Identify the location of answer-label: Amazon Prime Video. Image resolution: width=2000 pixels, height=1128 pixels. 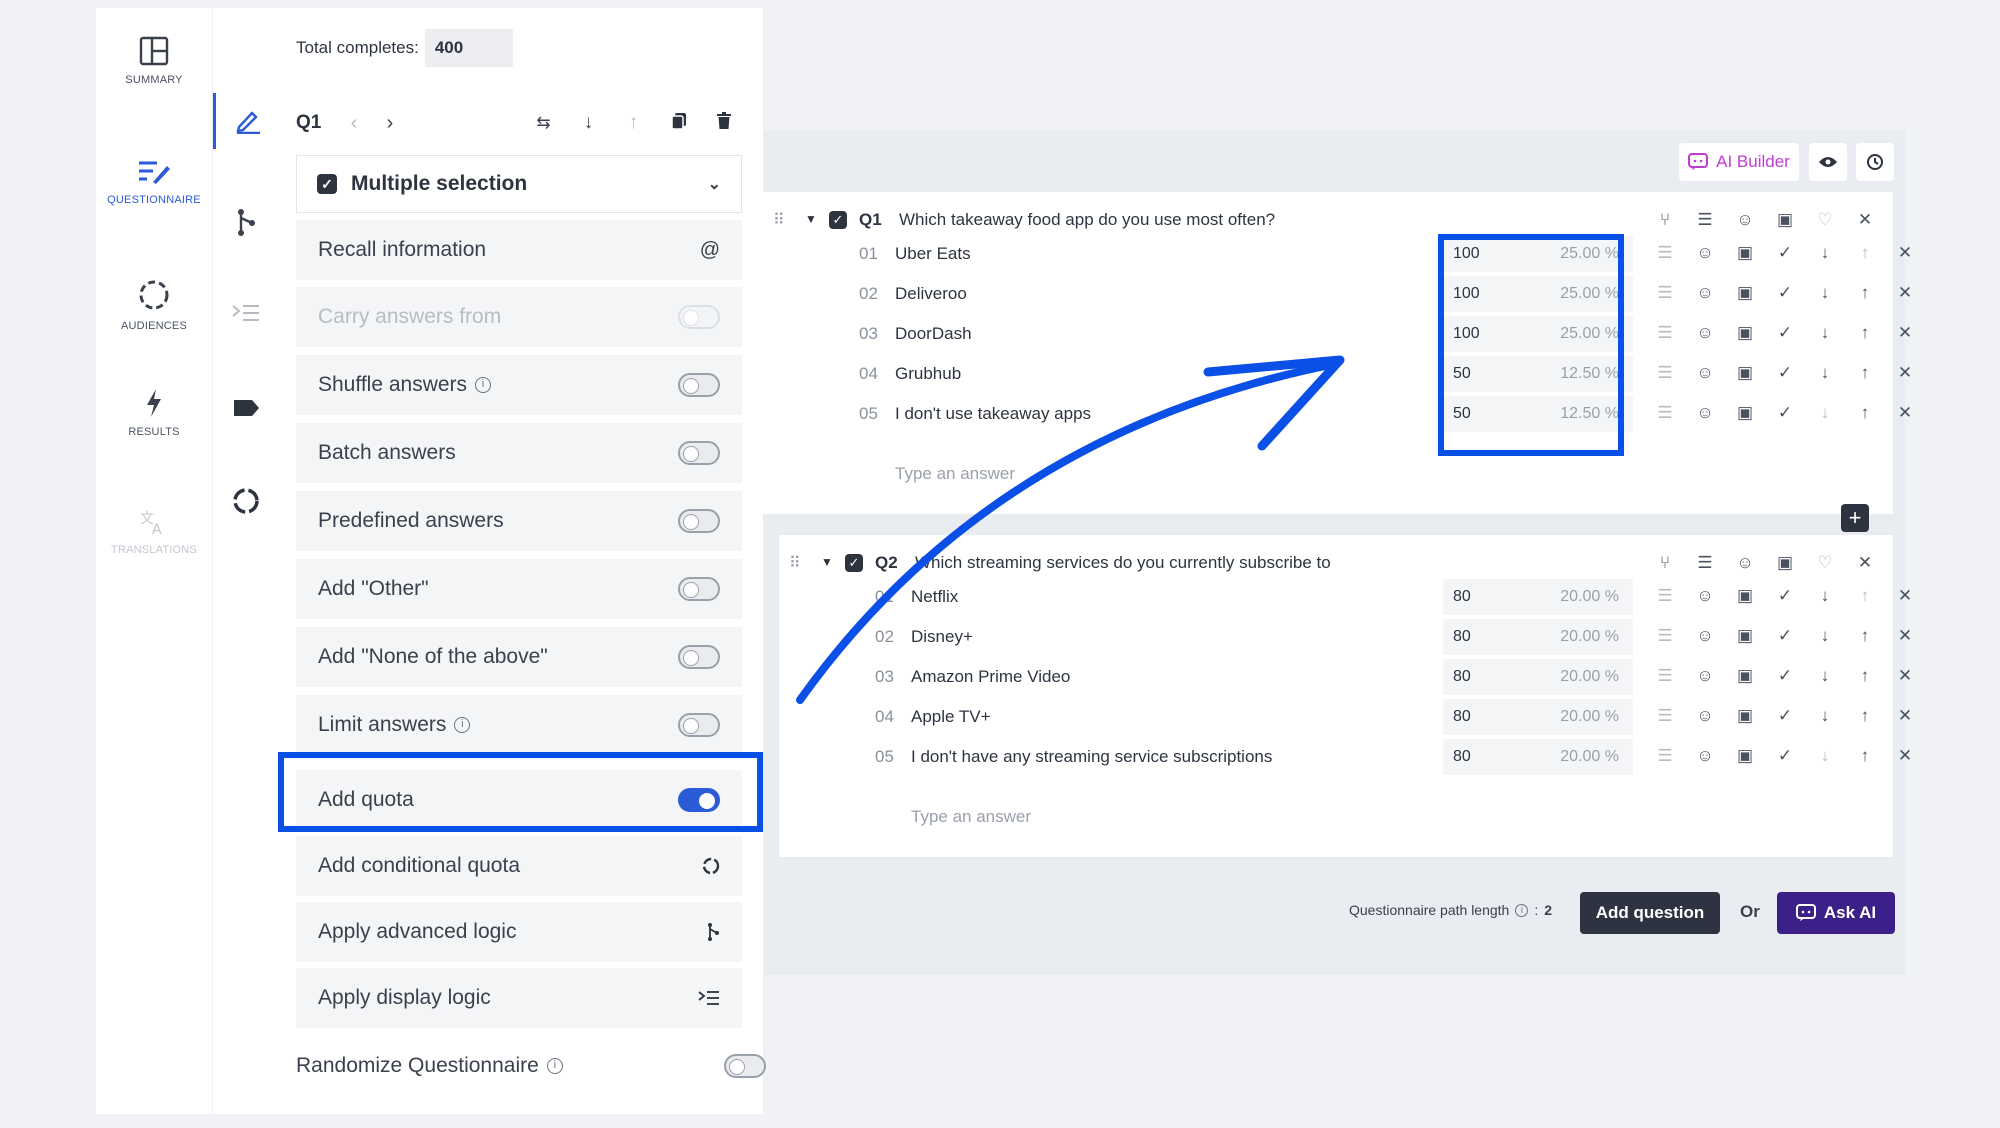
(990, 677).